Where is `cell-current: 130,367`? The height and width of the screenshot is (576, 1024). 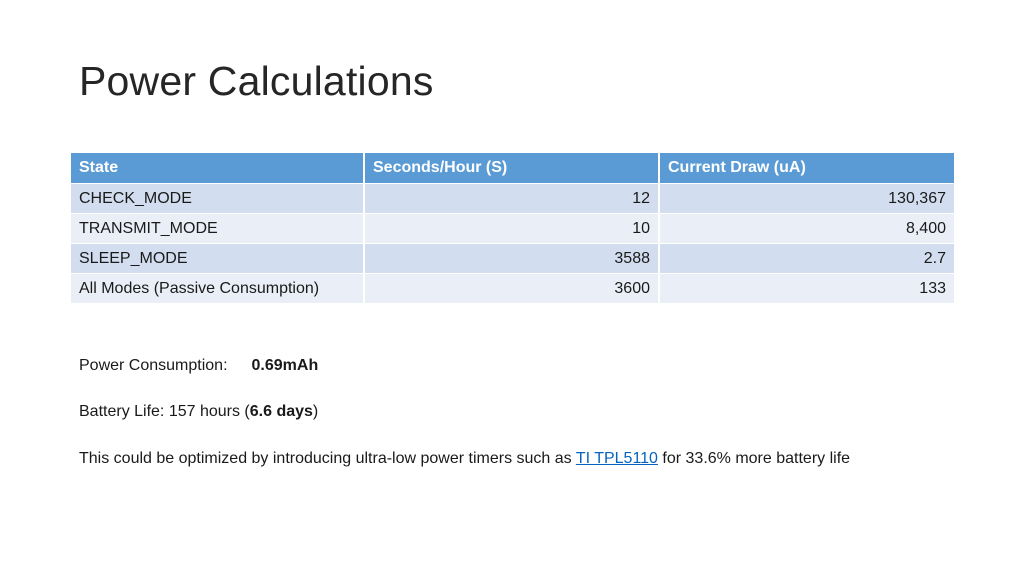
cell-current: 130,367 is located at coordinates (807, 199).